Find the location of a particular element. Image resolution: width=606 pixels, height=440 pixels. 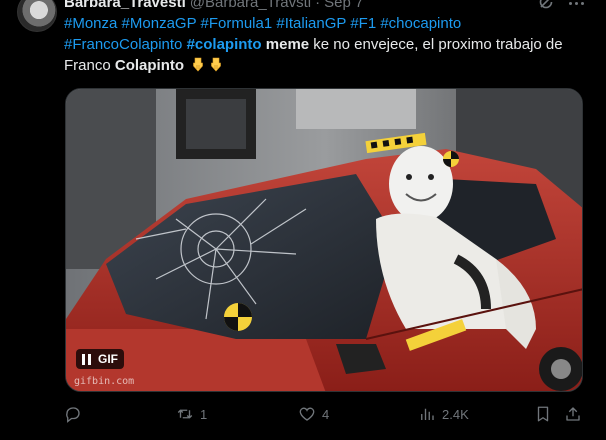

bookmark-button is located at coordinates (543, 414).